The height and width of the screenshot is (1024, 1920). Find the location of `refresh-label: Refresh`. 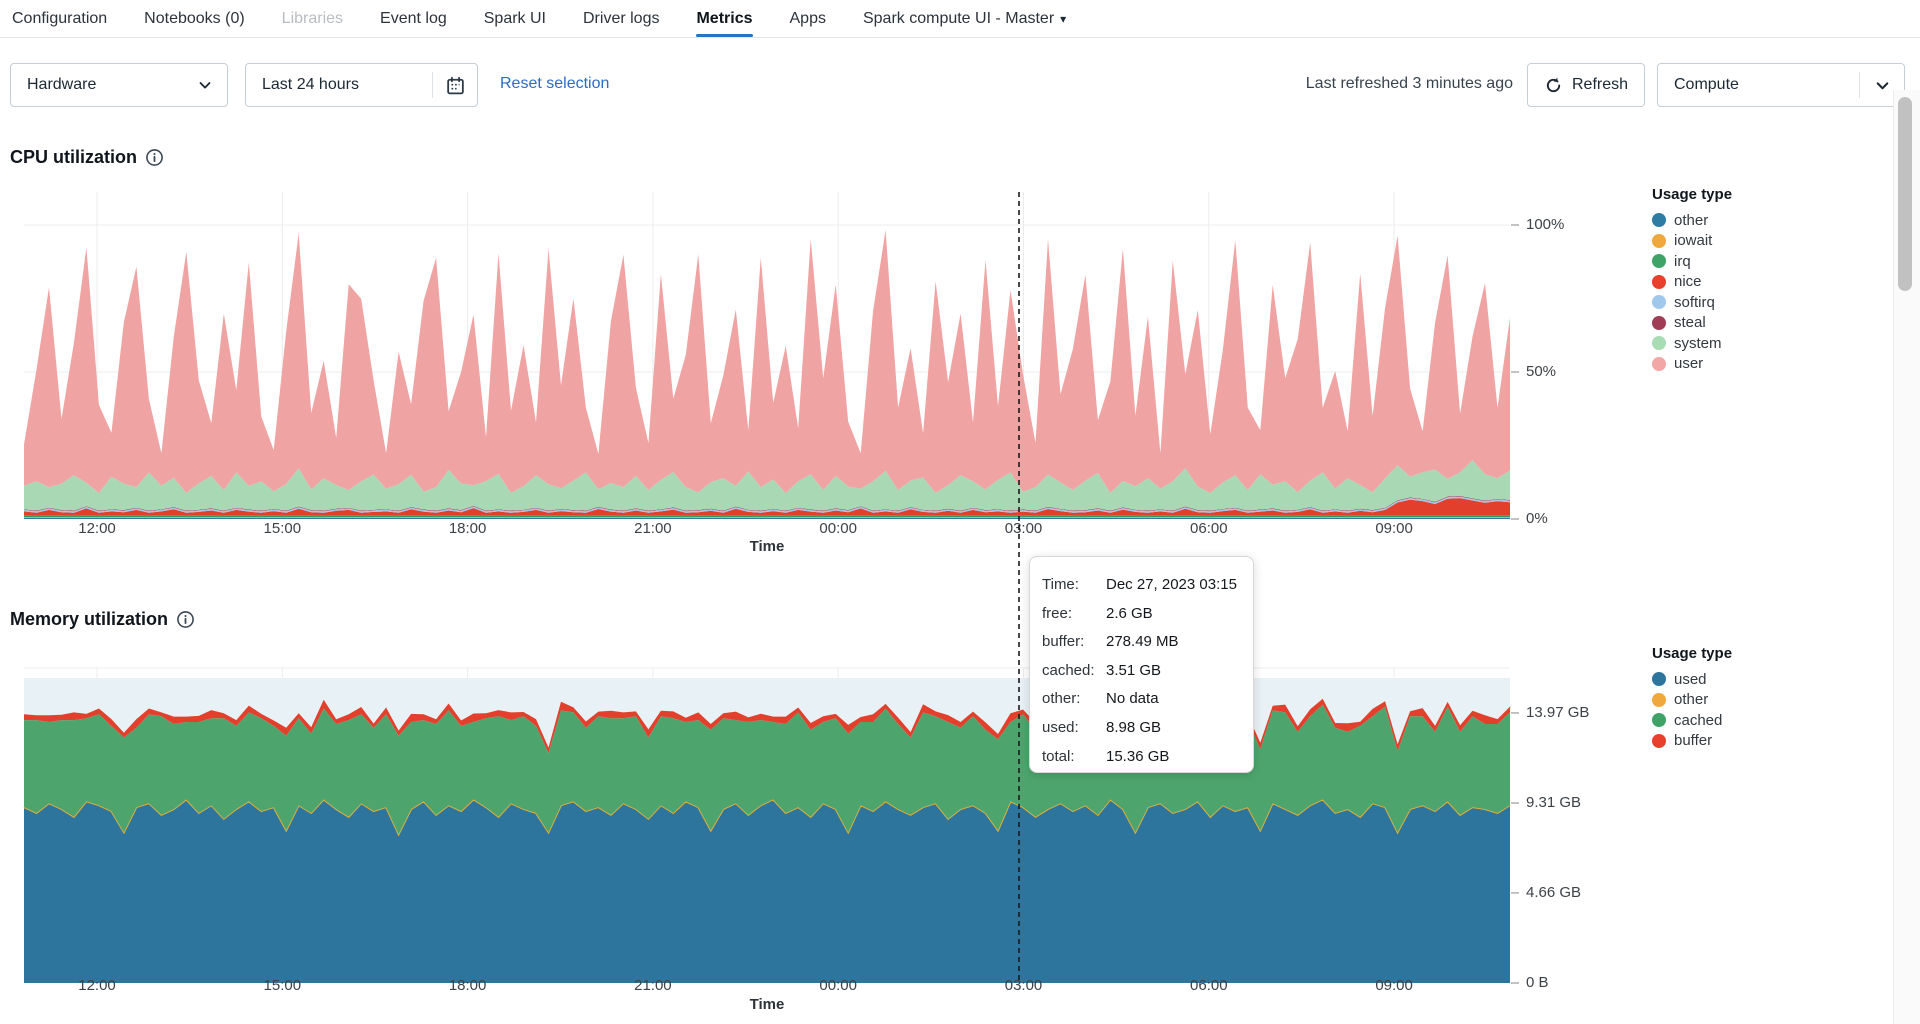

refresh-label: Refresh is located at coordinates (1600, 84).